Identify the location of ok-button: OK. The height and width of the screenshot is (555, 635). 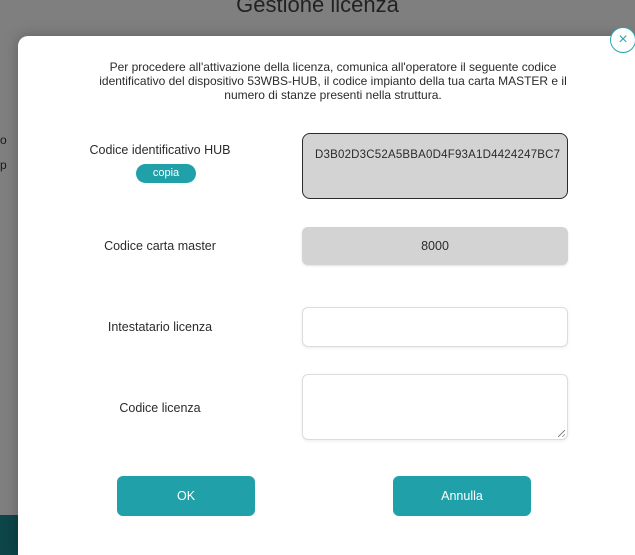
(186, 496).